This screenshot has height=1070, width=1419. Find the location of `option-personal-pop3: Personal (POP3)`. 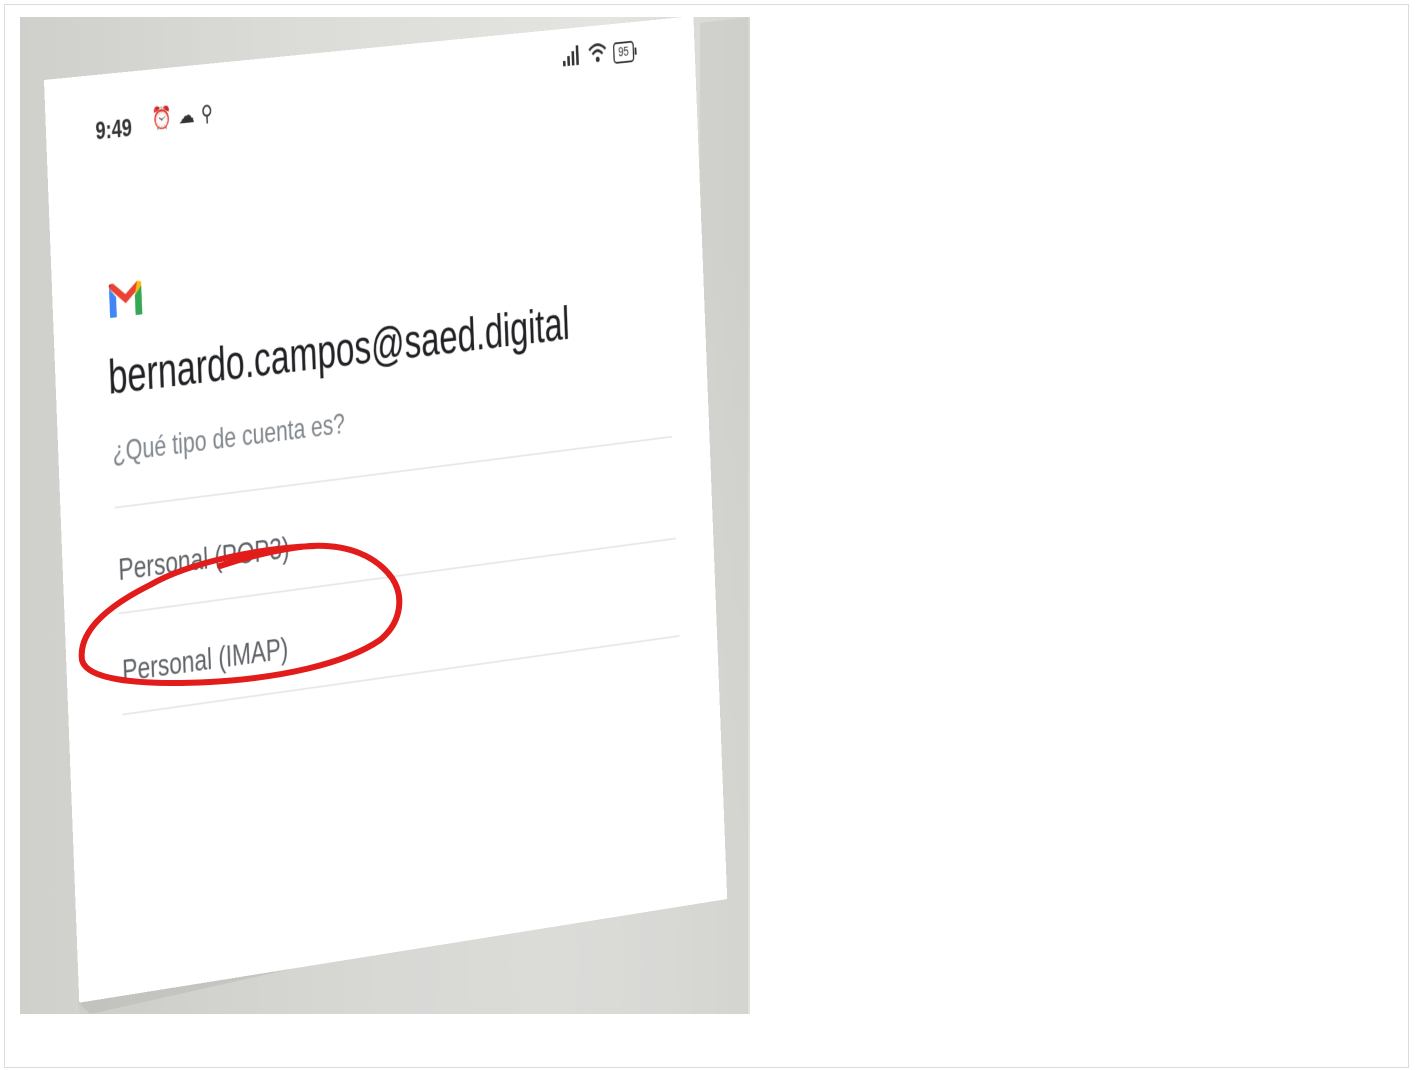

option-personal-pop3: Personal (POP3) is located at coordinates (204, 559).